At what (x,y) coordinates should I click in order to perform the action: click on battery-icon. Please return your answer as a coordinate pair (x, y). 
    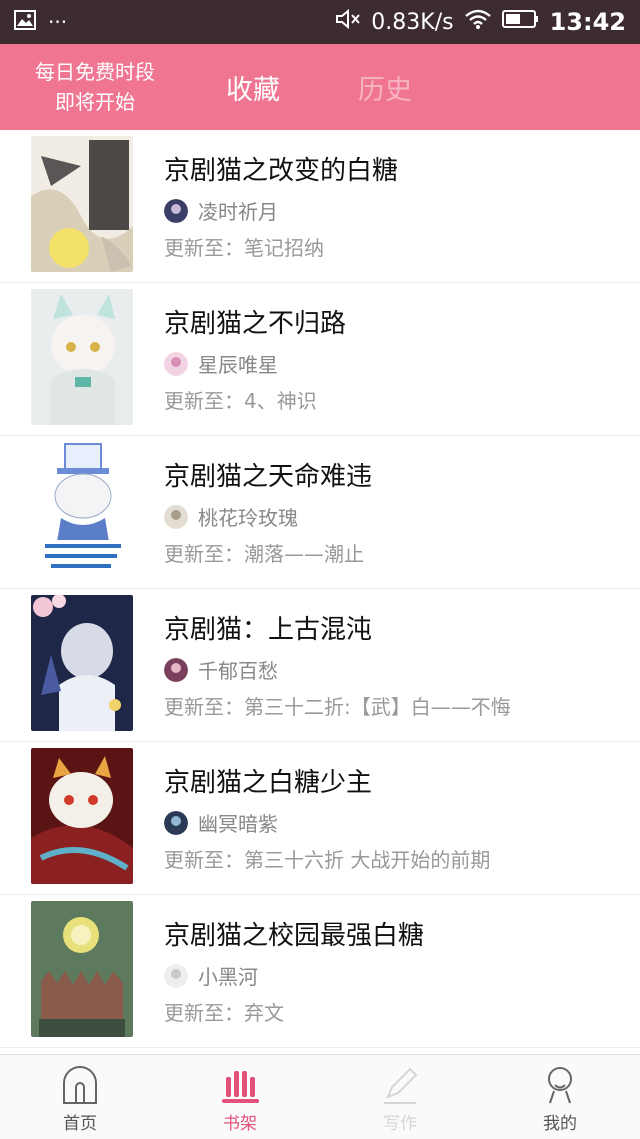
    Looking at the image, I should click on (520, 22).